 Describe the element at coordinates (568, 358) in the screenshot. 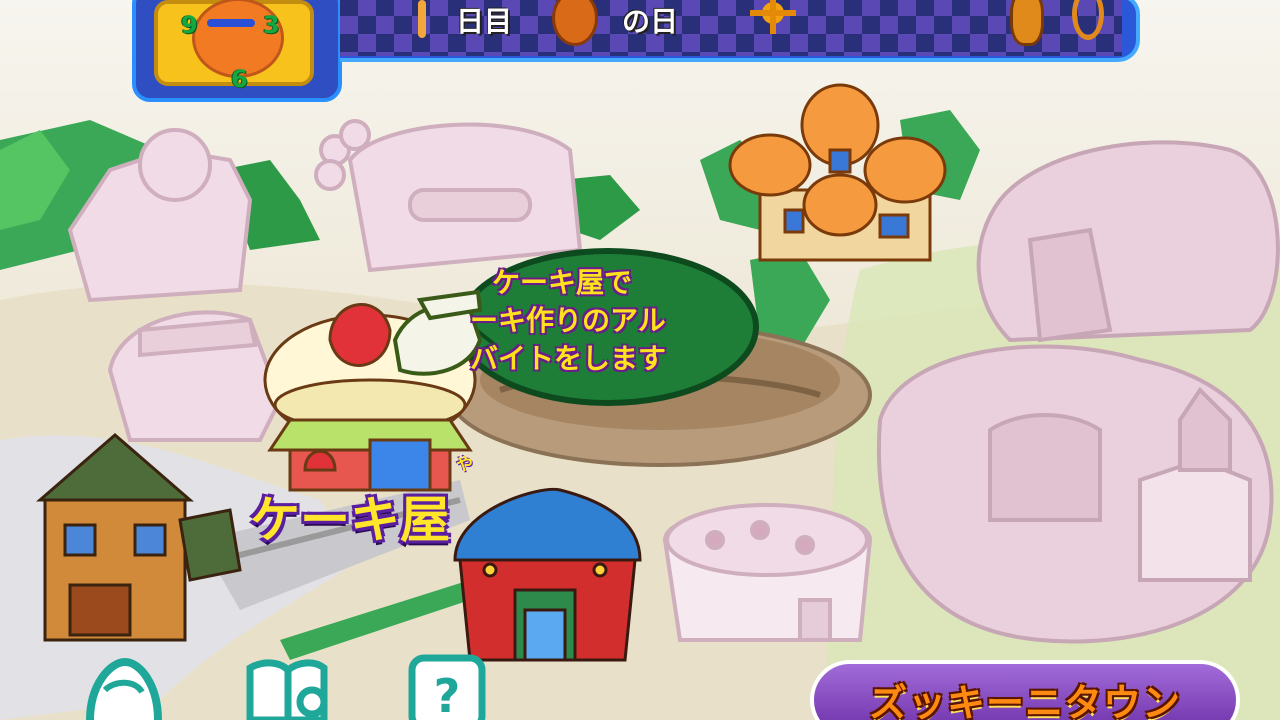

I see `description-line: バイトをします` at that location.